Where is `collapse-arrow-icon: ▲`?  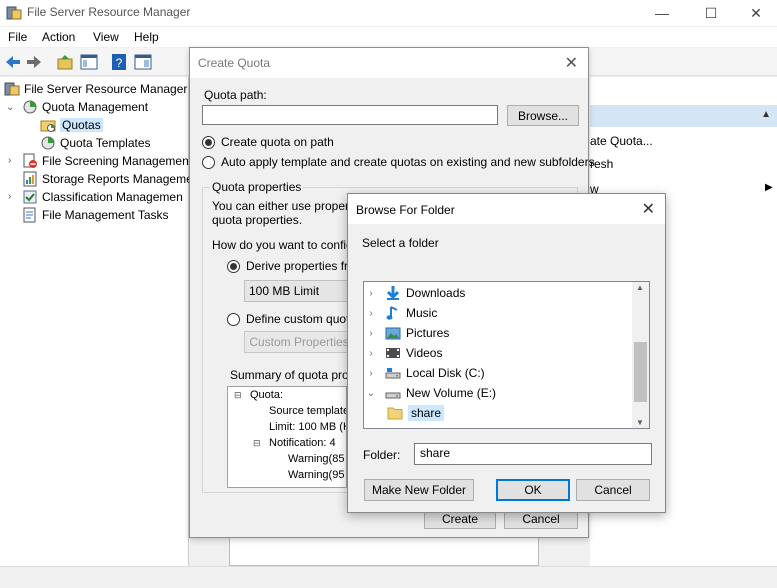
collapse-arrow-icon: ▲ is located at coordinates (766, 114).